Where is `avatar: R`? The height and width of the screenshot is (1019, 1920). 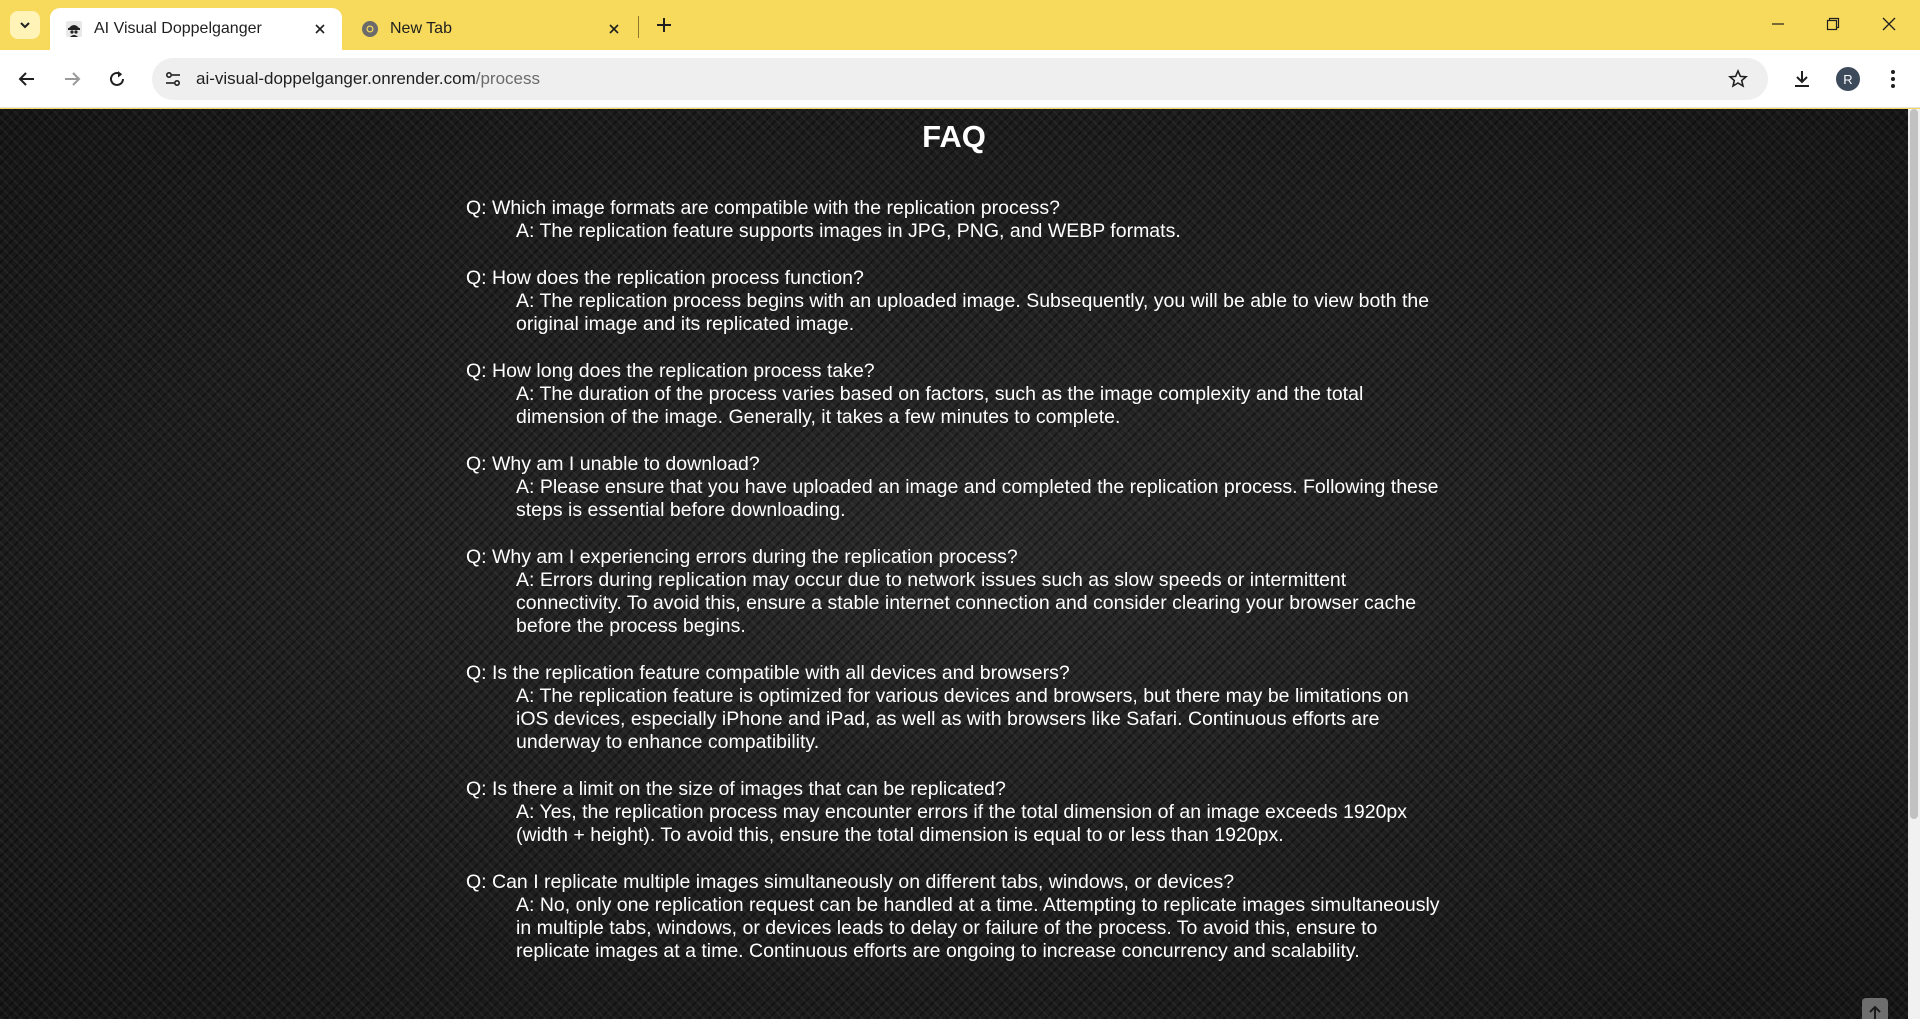 avatar: R is located at coordinates (1848, 79).